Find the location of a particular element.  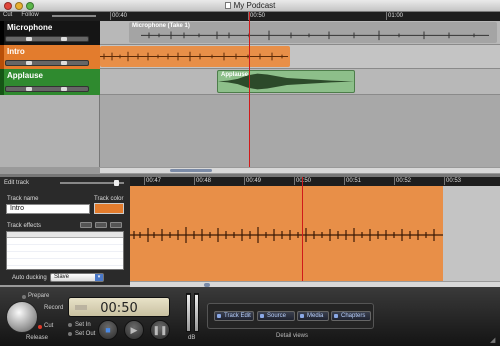

release-label: Release is located at coordinates (37, 338).